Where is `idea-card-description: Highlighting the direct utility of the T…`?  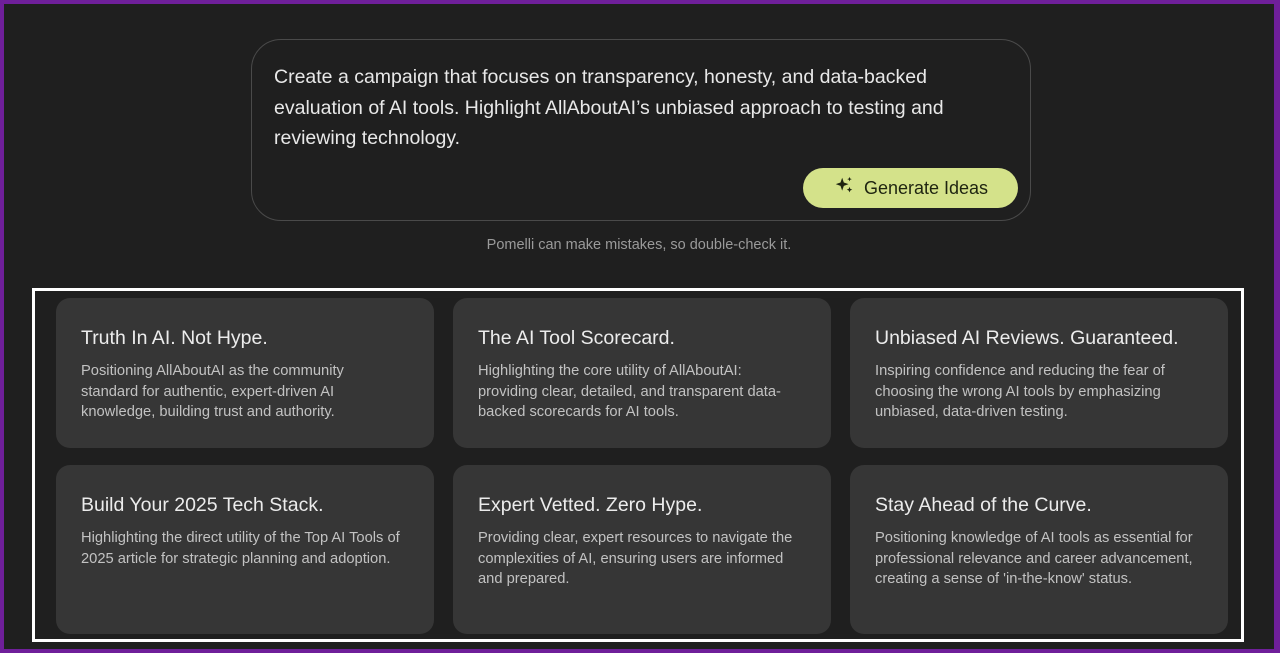 idea-card-description: Highlighting the direct utility of the T… is located at coordinates (240, 548).